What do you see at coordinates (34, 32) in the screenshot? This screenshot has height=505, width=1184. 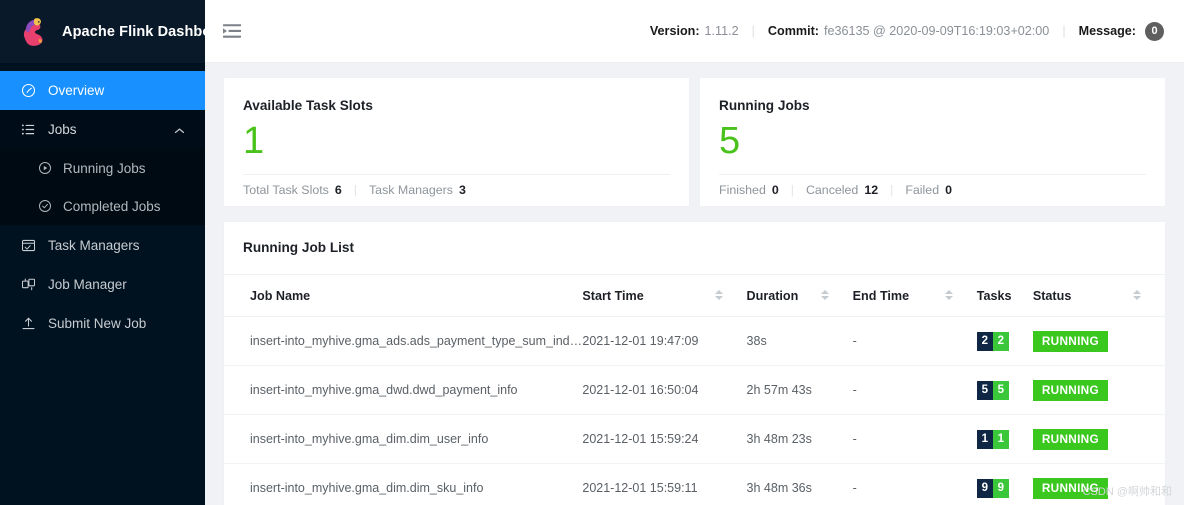 I see `flink-squirrel-logo` at bounding box center [34, 32].